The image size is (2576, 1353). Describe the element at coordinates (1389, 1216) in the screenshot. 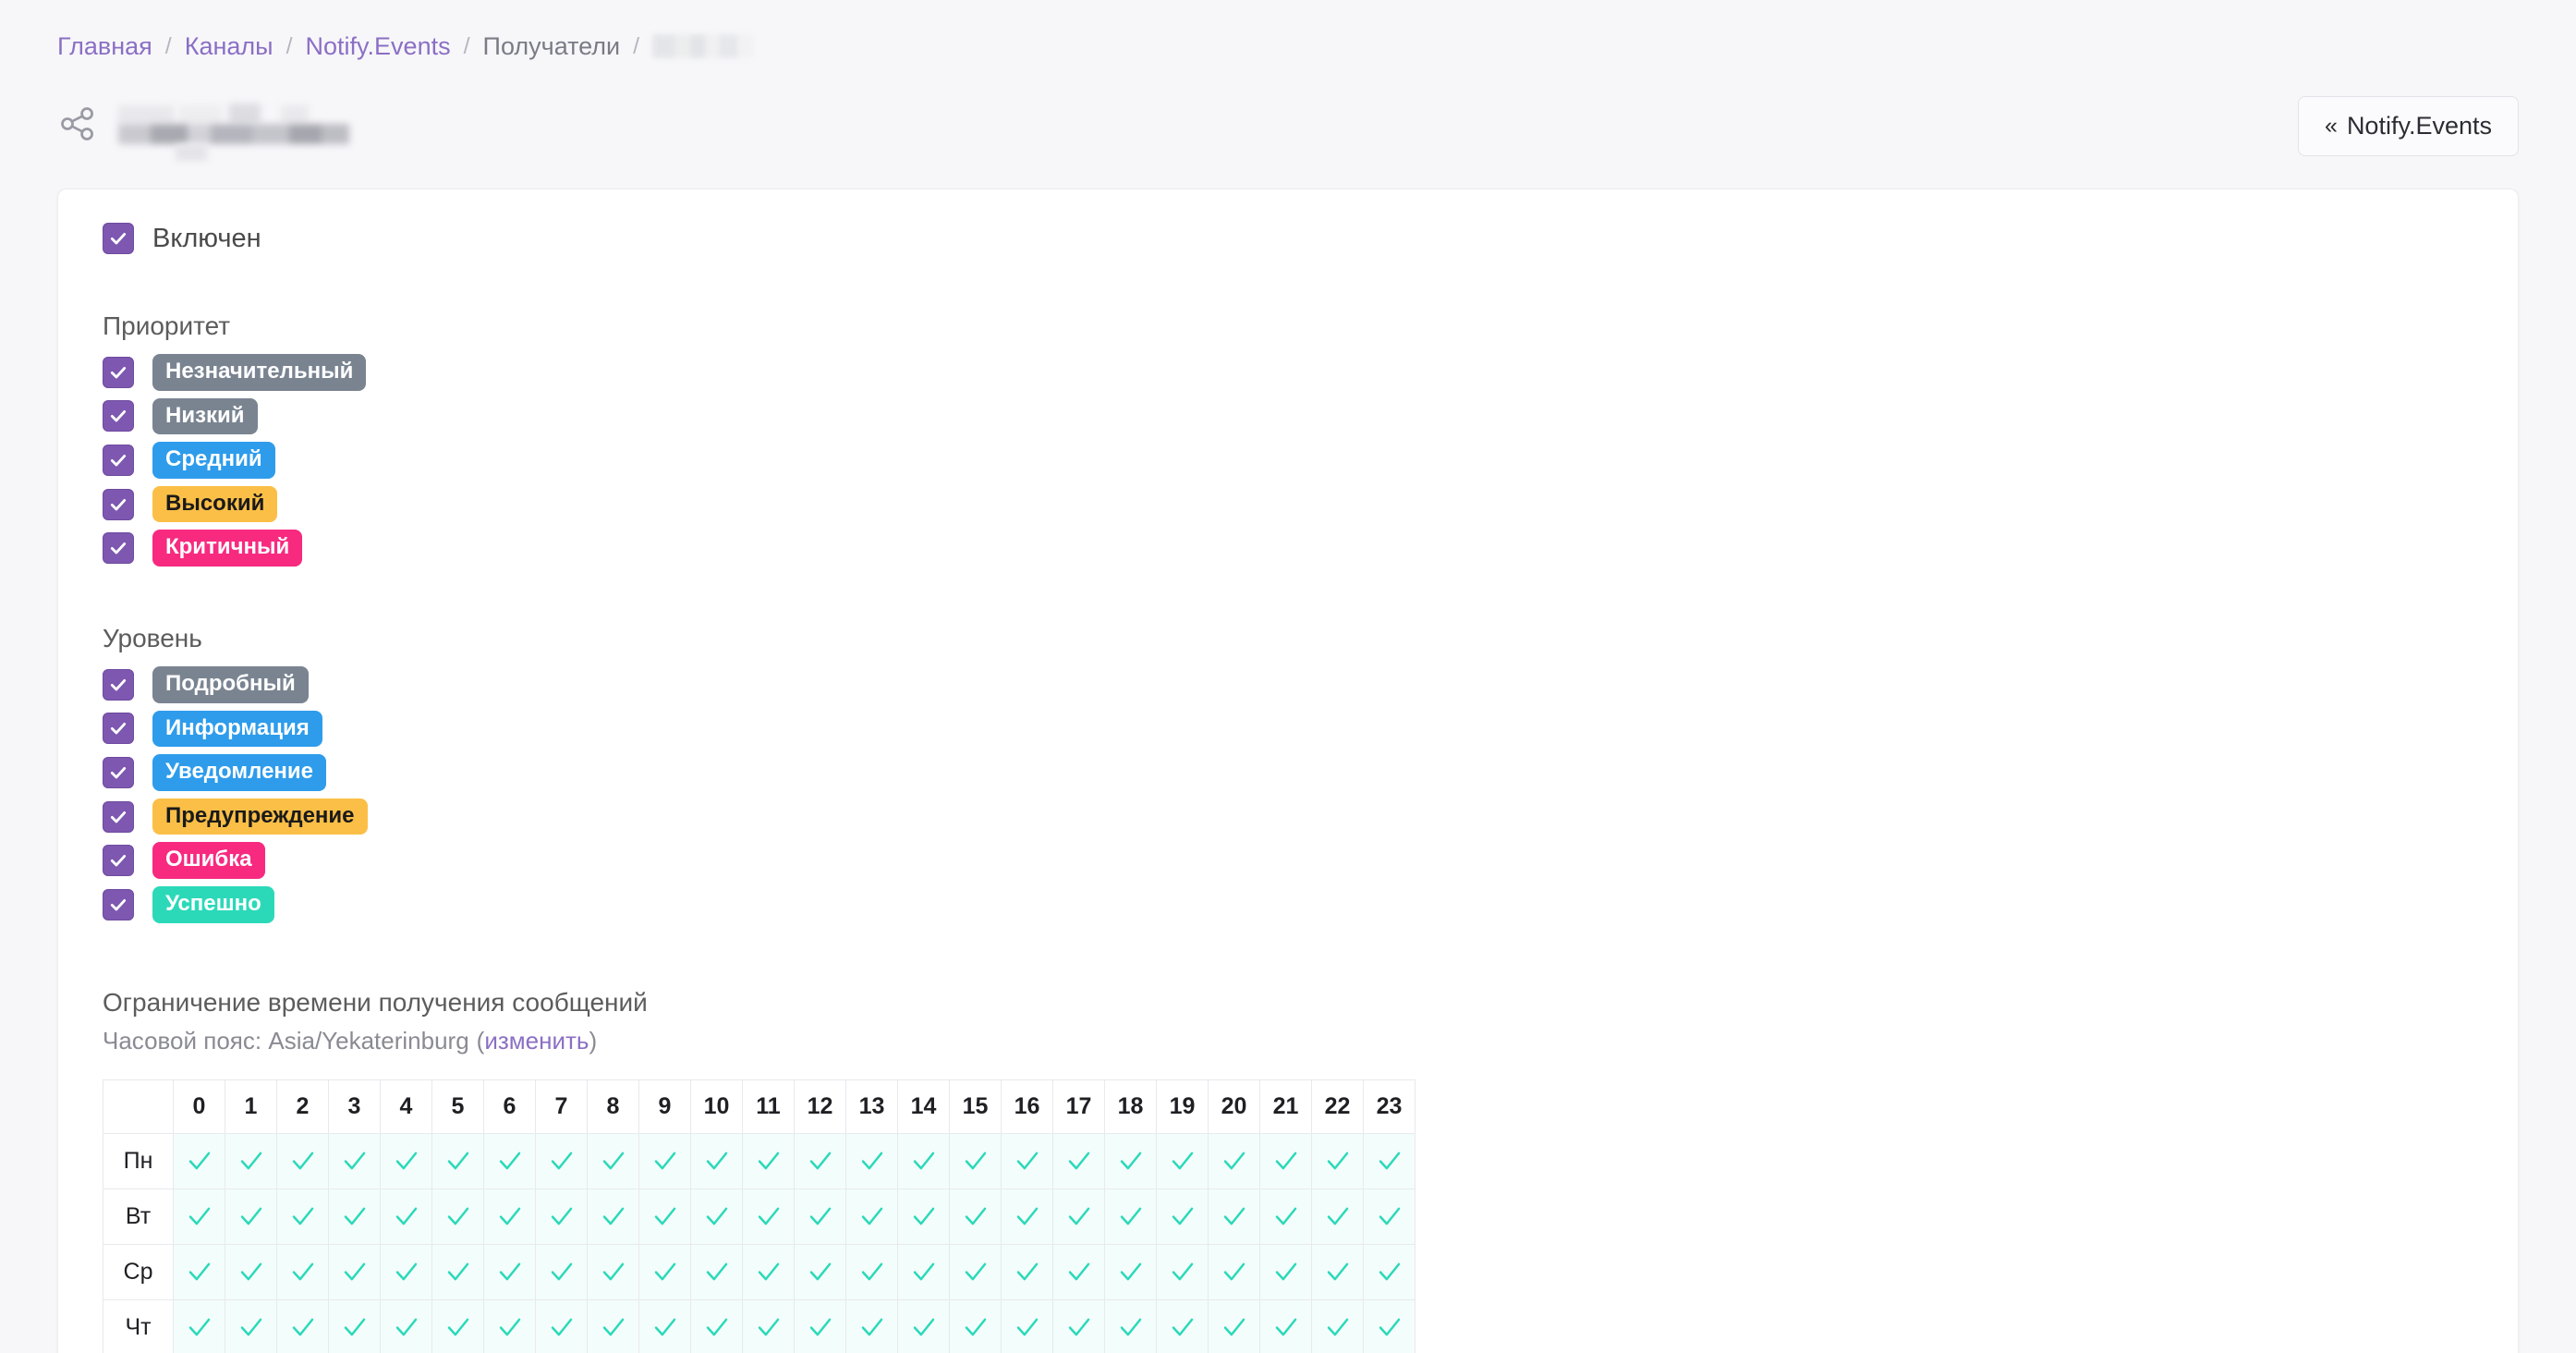

I see `hour-cell-Вт-23` at that location.